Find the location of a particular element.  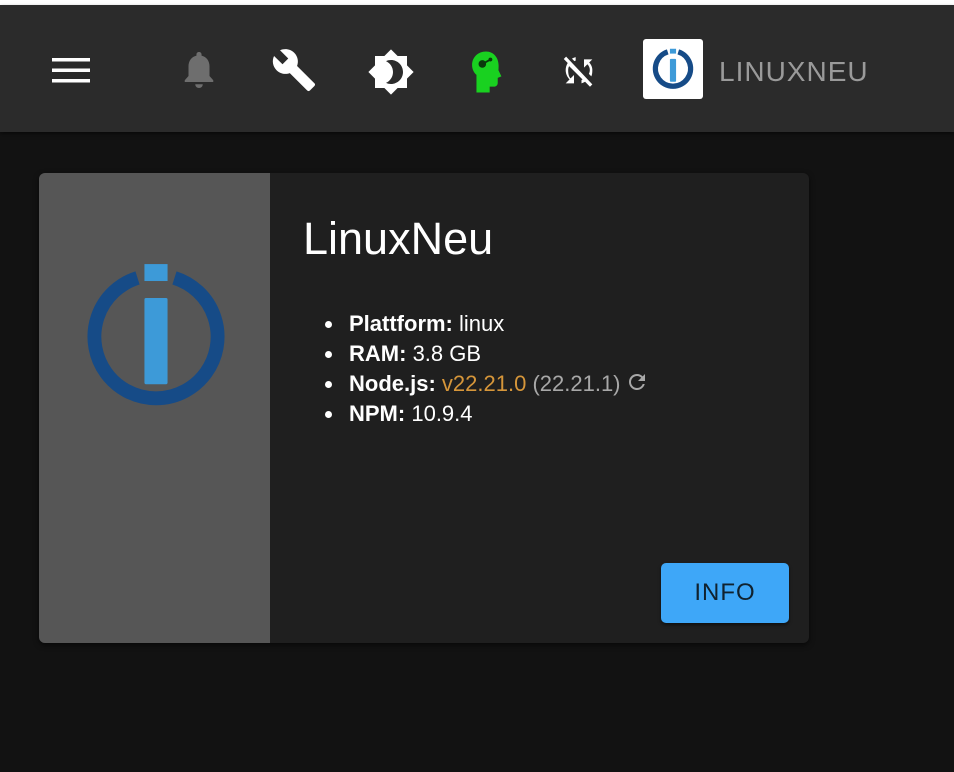

expert-head-icon is located at coordinates (487, 72).